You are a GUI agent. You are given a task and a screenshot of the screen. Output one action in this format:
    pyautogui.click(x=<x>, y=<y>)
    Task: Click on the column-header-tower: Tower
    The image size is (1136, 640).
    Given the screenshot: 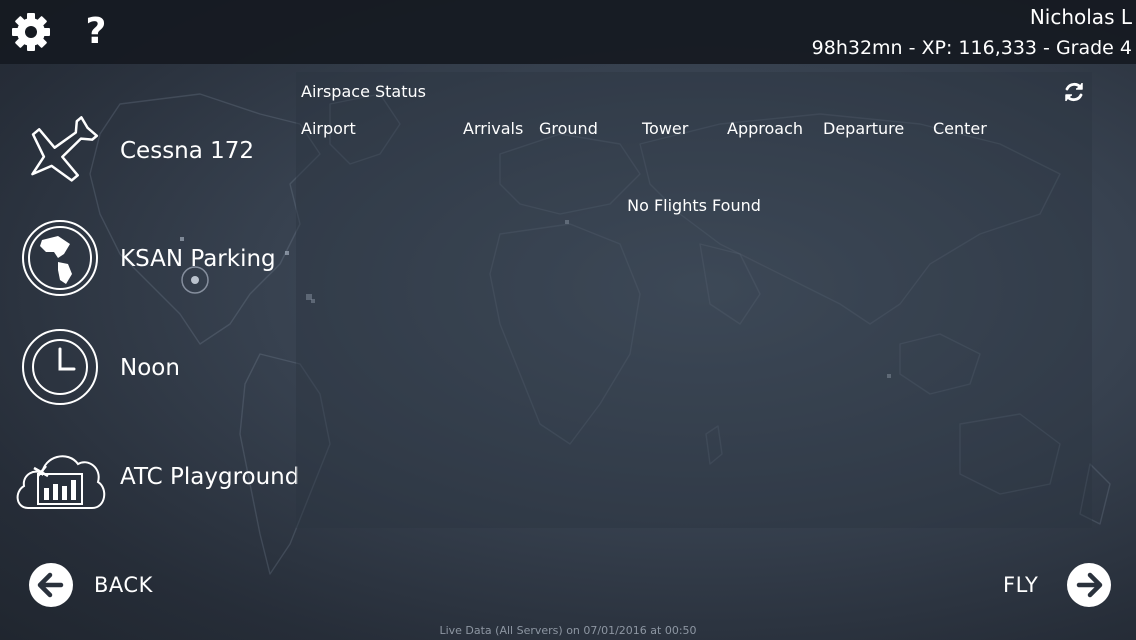 What is the action you would take?
    pyautogui.click(x=665, y=128)
    